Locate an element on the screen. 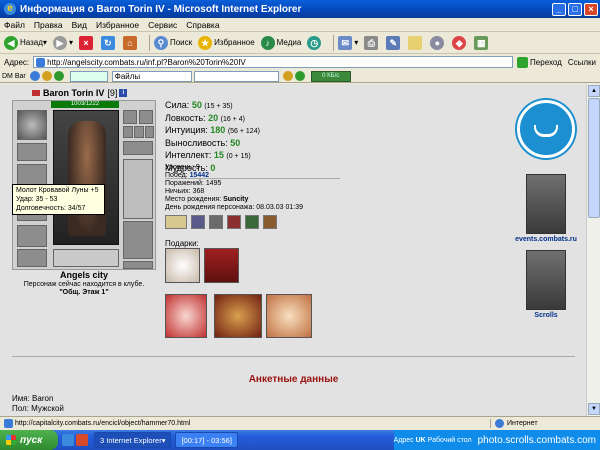  dm-settings-icon is located at coordinates (299, 76).